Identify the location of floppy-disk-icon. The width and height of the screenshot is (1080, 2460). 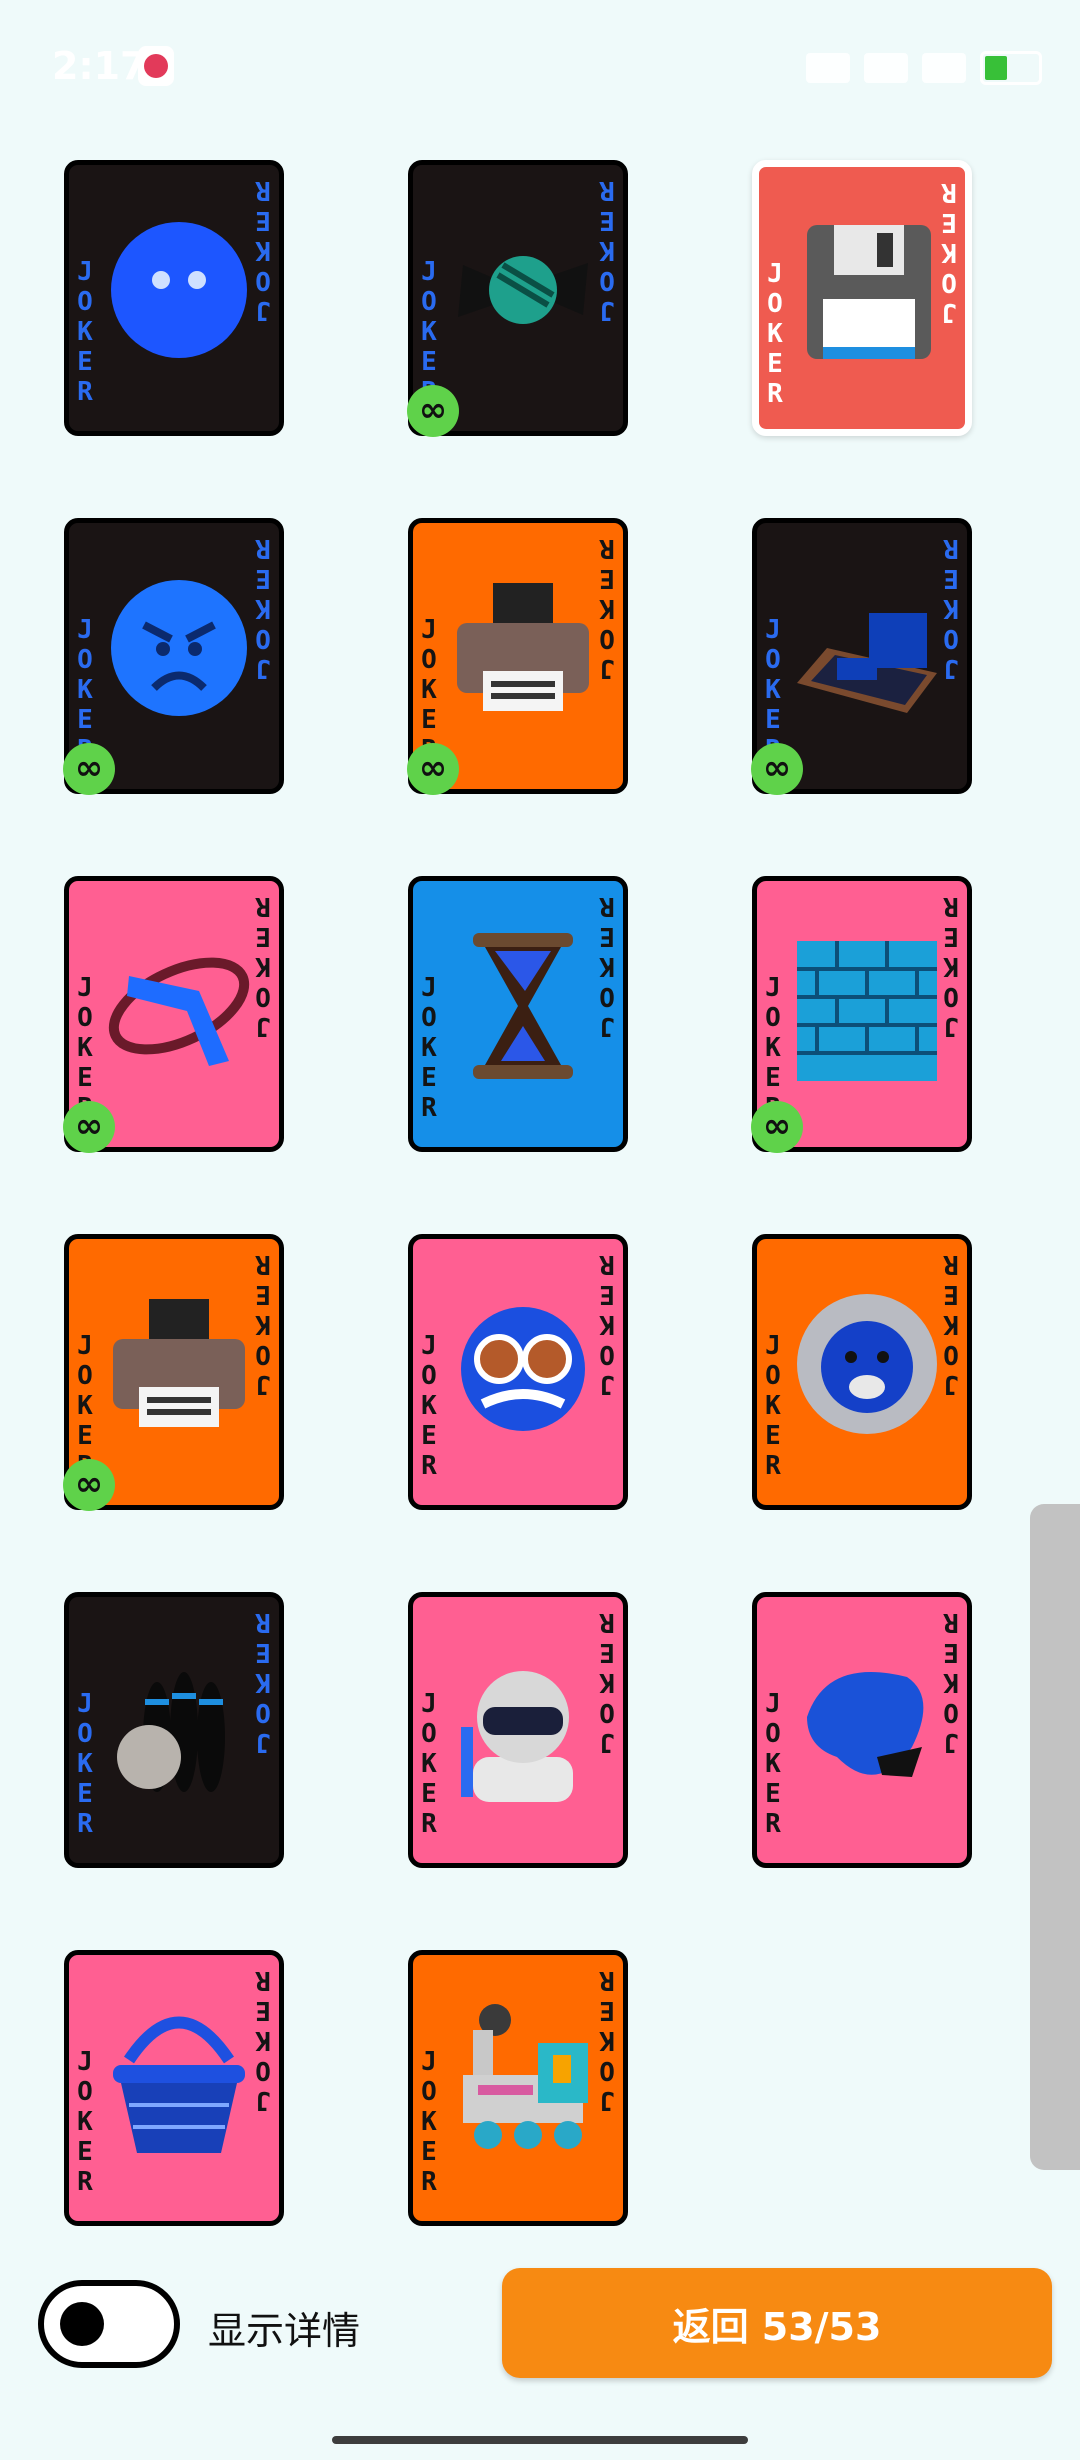
(869, 292).